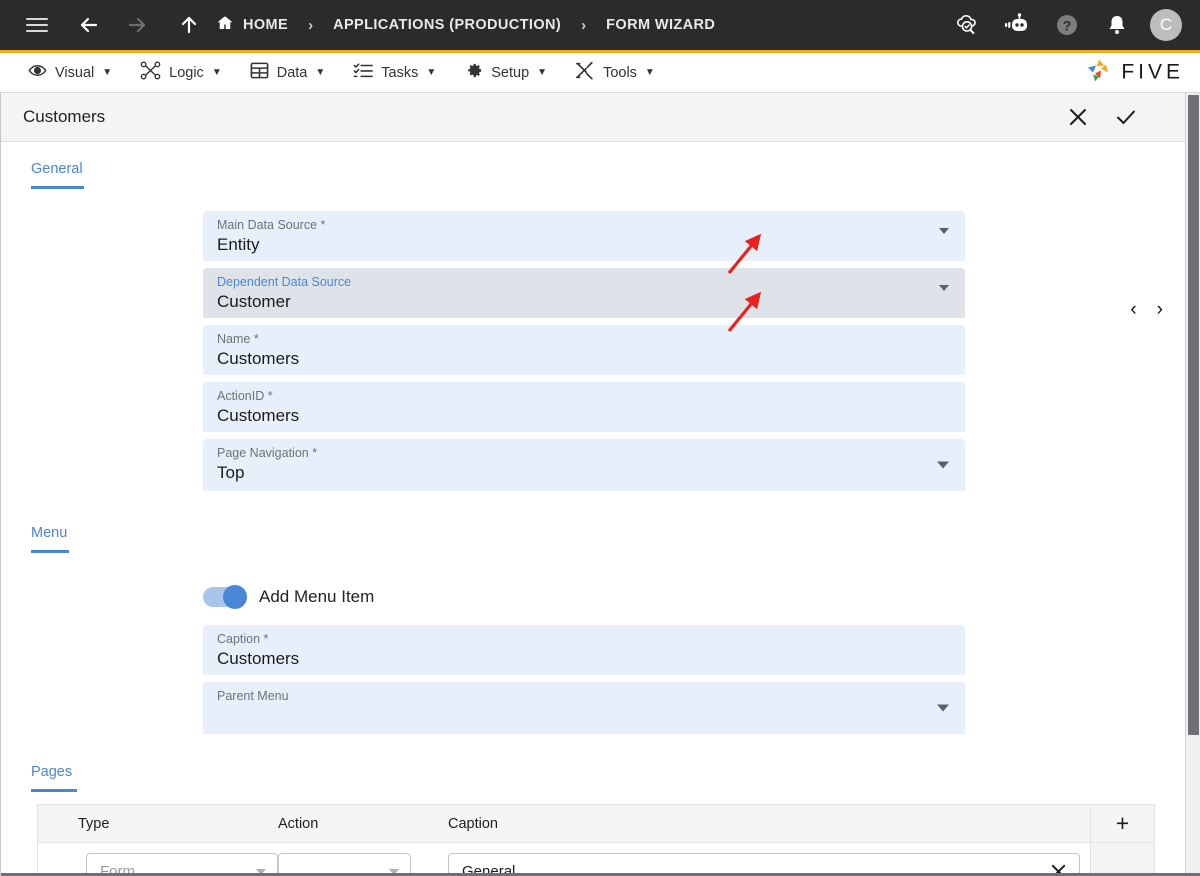 Image resolution: width=1200 pixels, height=876 pixels. I want to click on help-icon: ?, so click(1067, 25).